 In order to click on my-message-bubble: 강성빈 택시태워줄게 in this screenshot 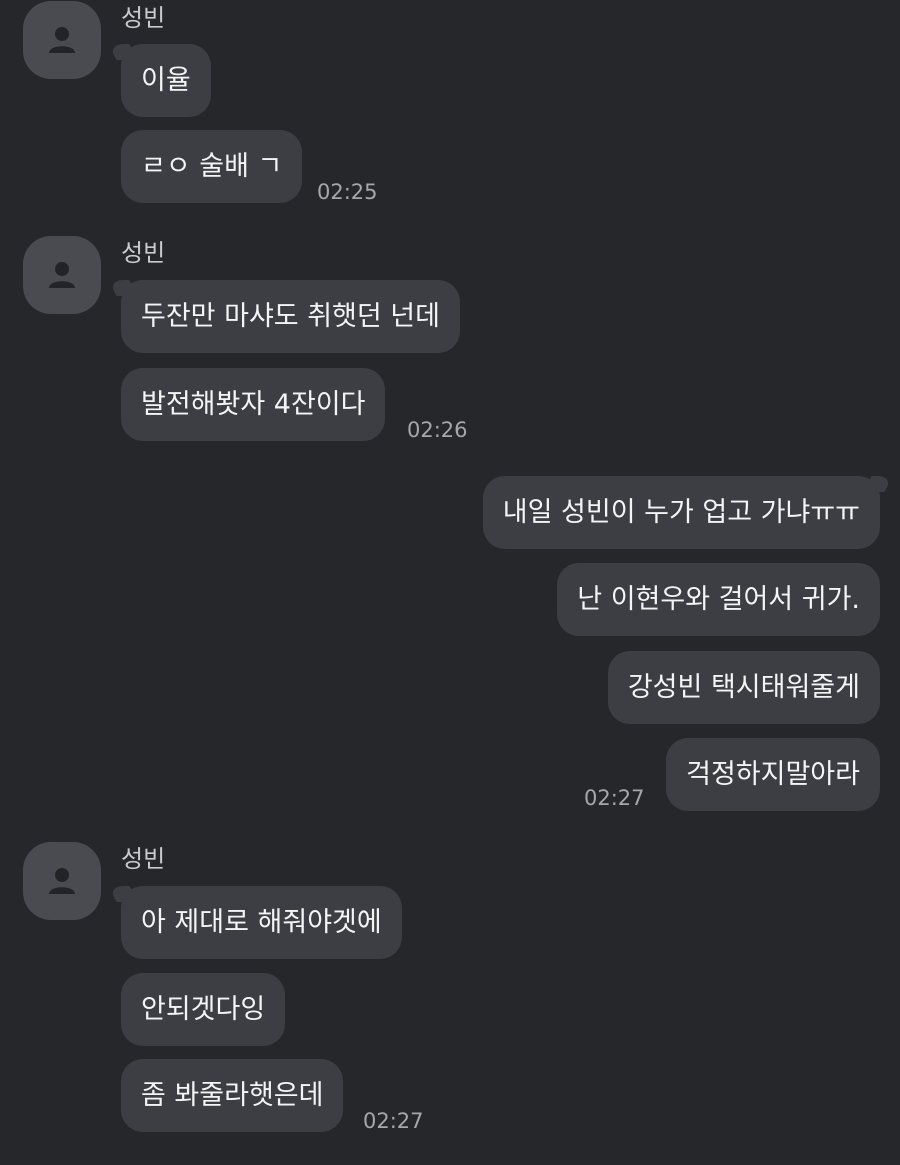, I will do `click(743, 687)`.